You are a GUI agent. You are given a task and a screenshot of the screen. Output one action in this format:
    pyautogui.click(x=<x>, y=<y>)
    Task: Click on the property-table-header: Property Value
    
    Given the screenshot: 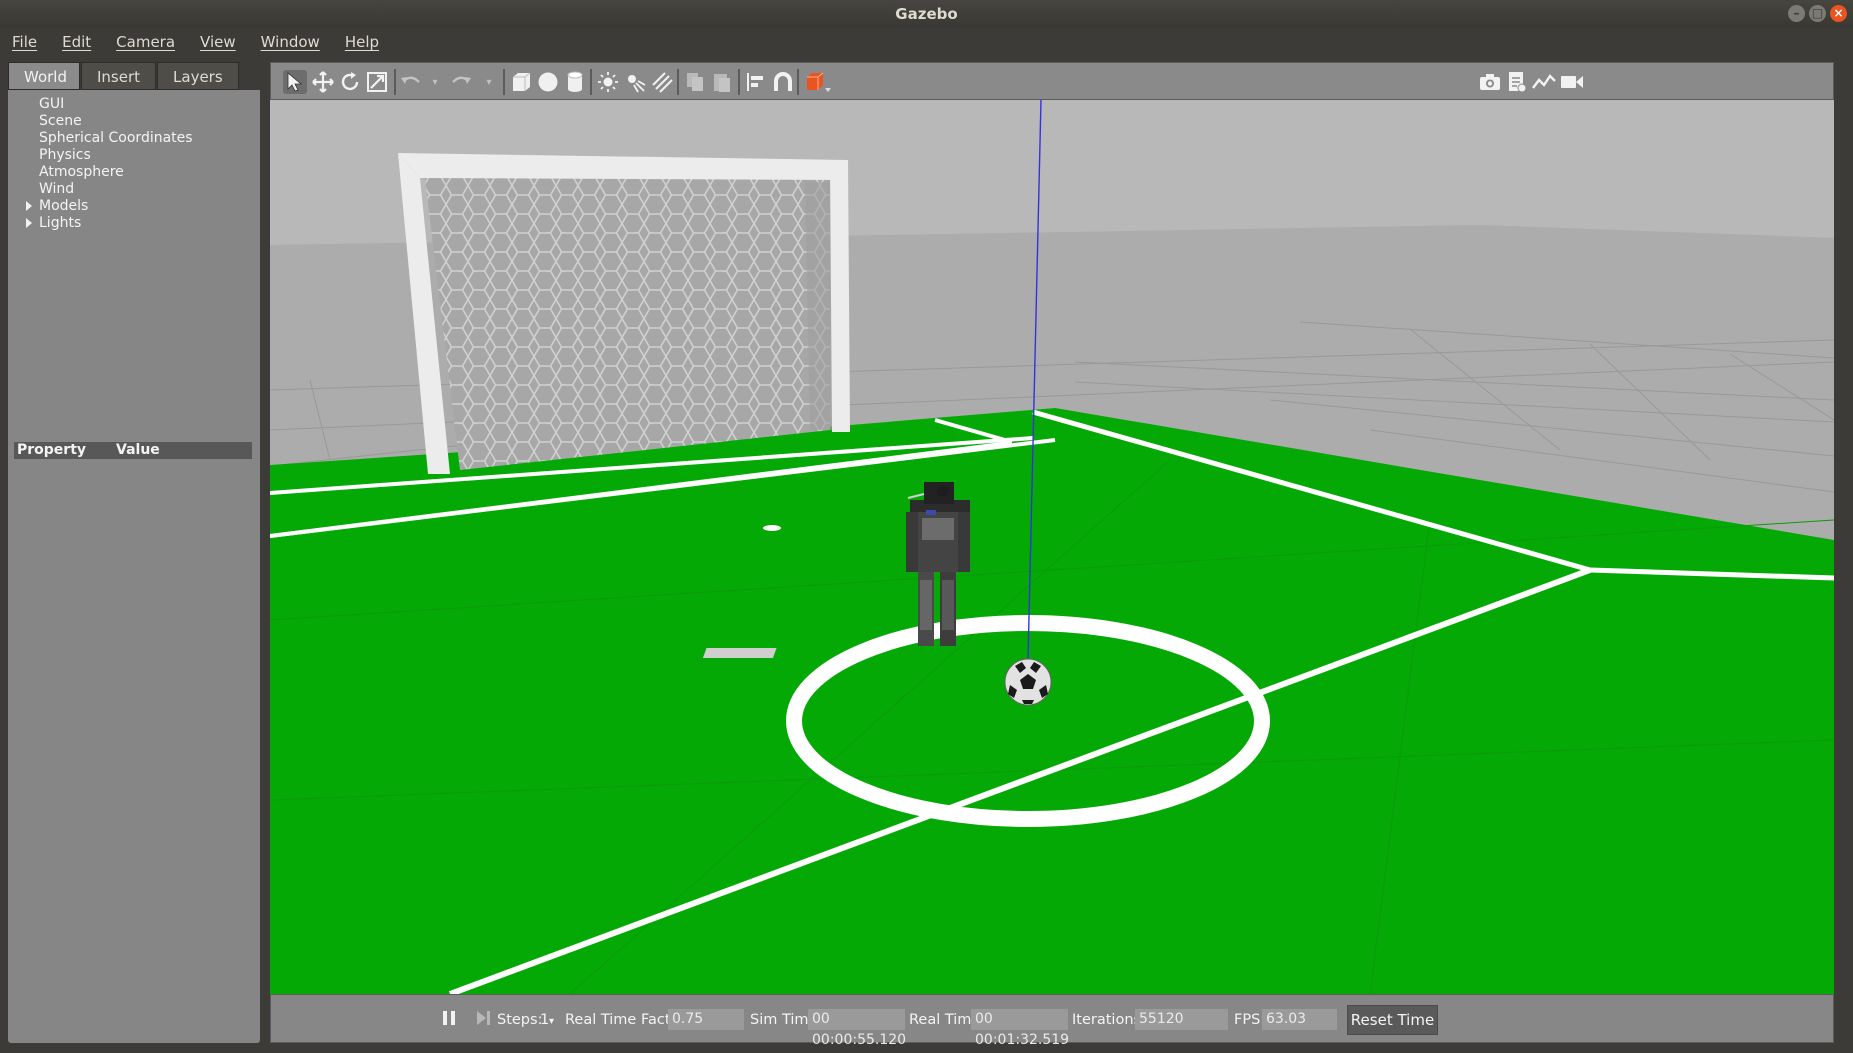 What is the action you would take?
    pyautogui.click(x=133, y=450)
    